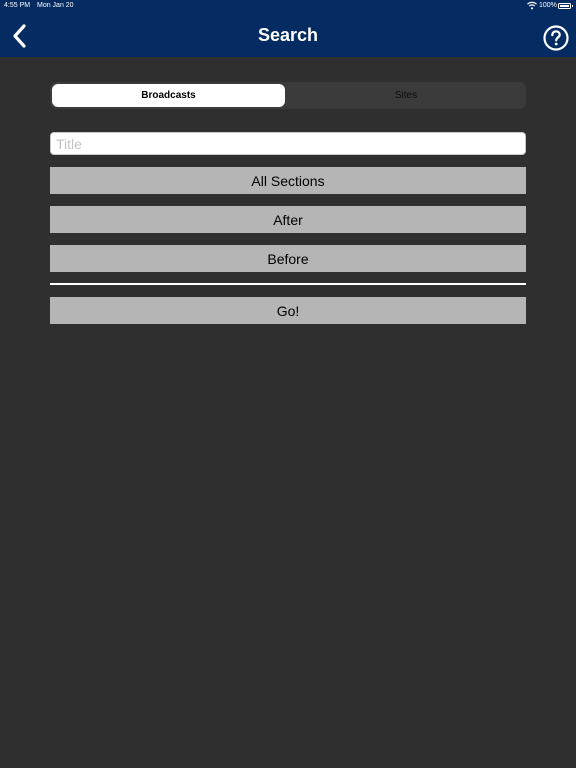  I want to click on status-bar: 4:55 PM Mon Jan 20 100%, so click(288, 6).